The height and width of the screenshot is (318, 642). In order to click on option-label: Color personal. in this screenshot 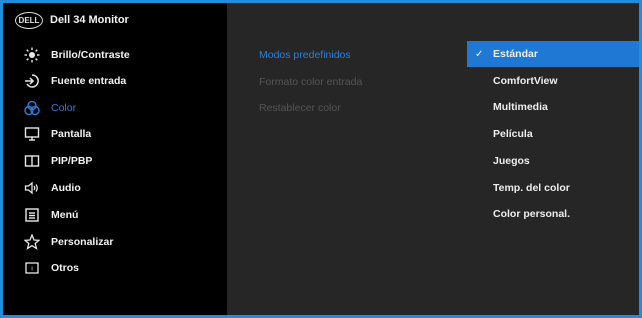, I will do `click(532, 214)`.